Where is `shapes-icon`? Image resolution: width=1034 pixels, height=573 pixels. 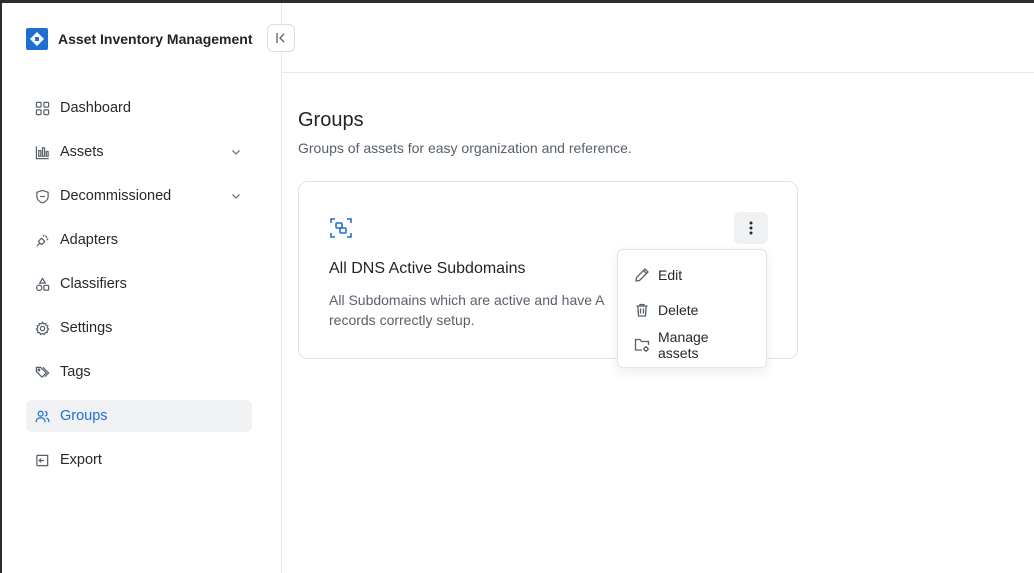 shapes-icon is located at coordinates (42, 284).